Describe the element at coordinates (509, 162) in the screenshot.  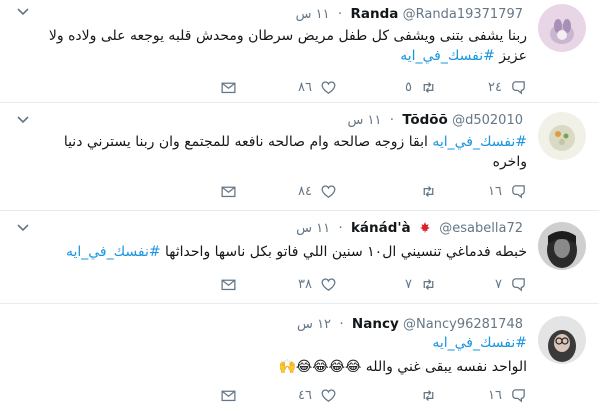
I see `text-line: واخره` at that location.